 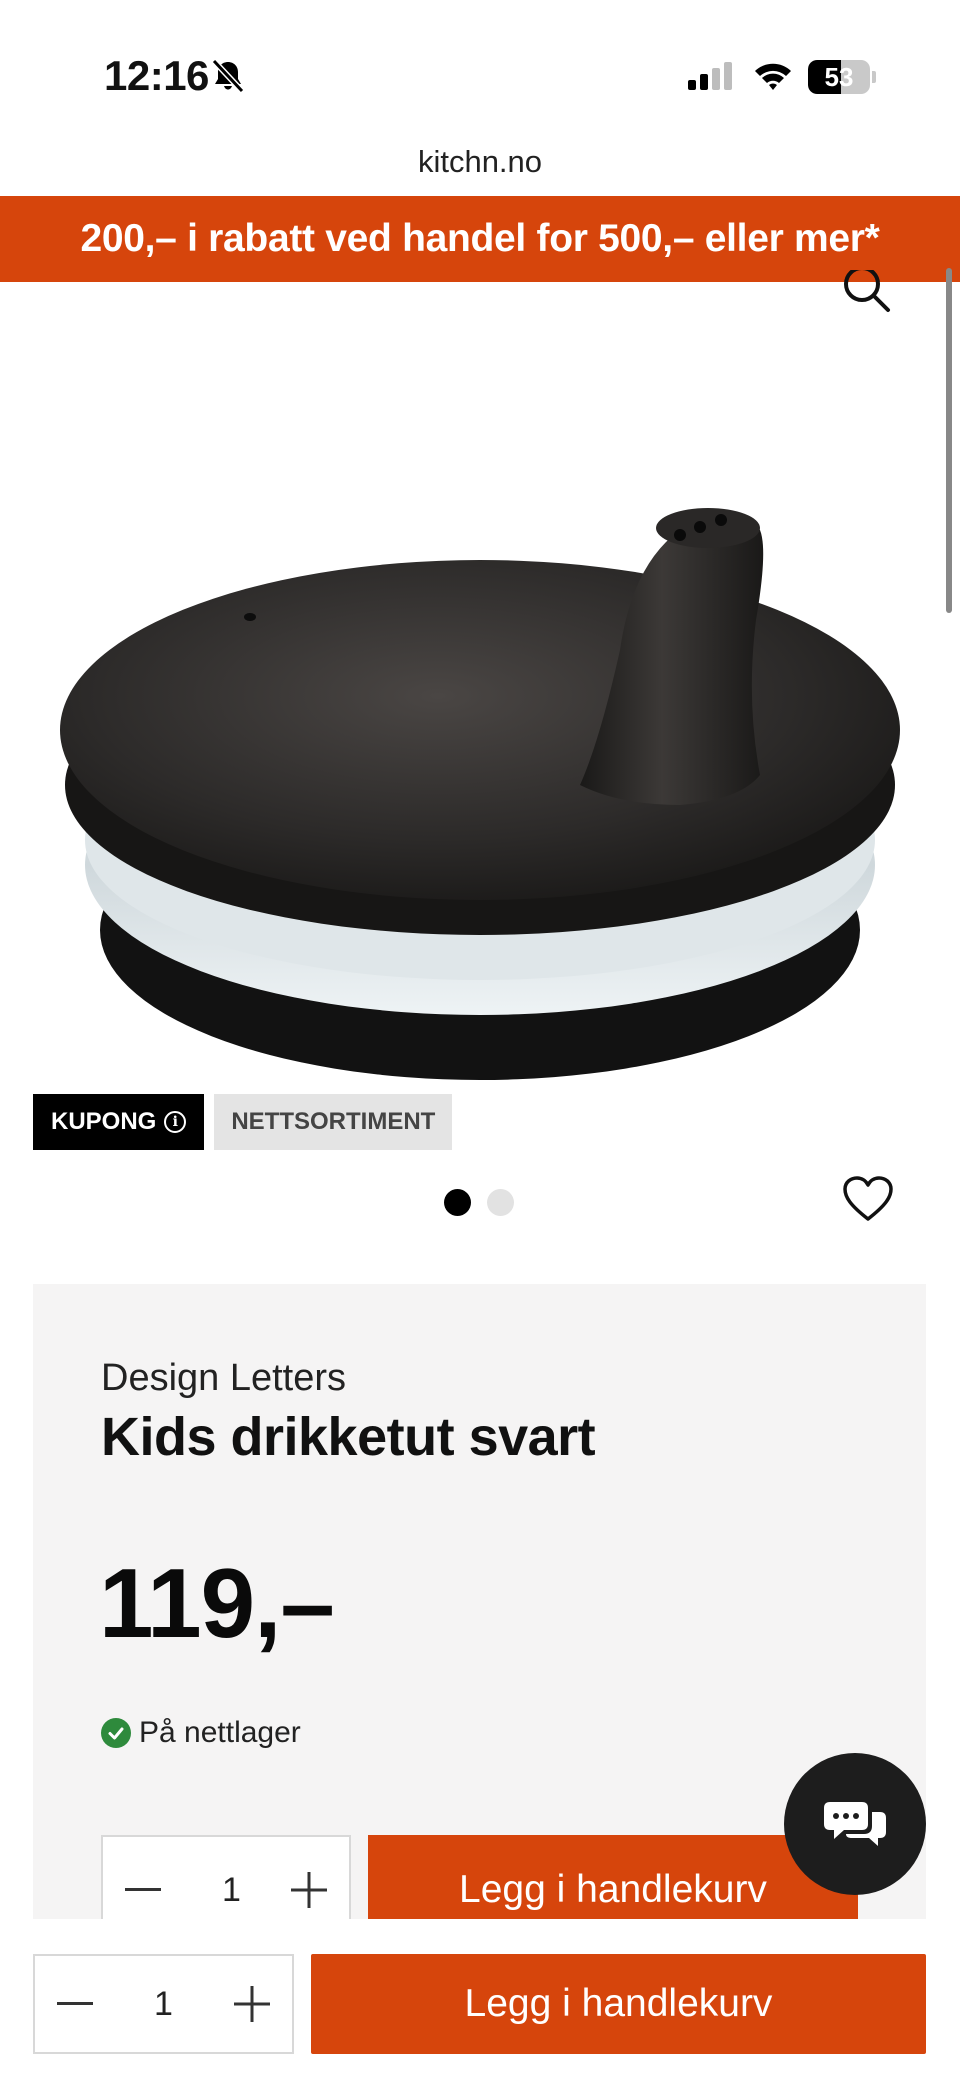 I want to click on sticky-purchase-bar: 1 Legg i handlekurv, so click(x=480, y=2003).